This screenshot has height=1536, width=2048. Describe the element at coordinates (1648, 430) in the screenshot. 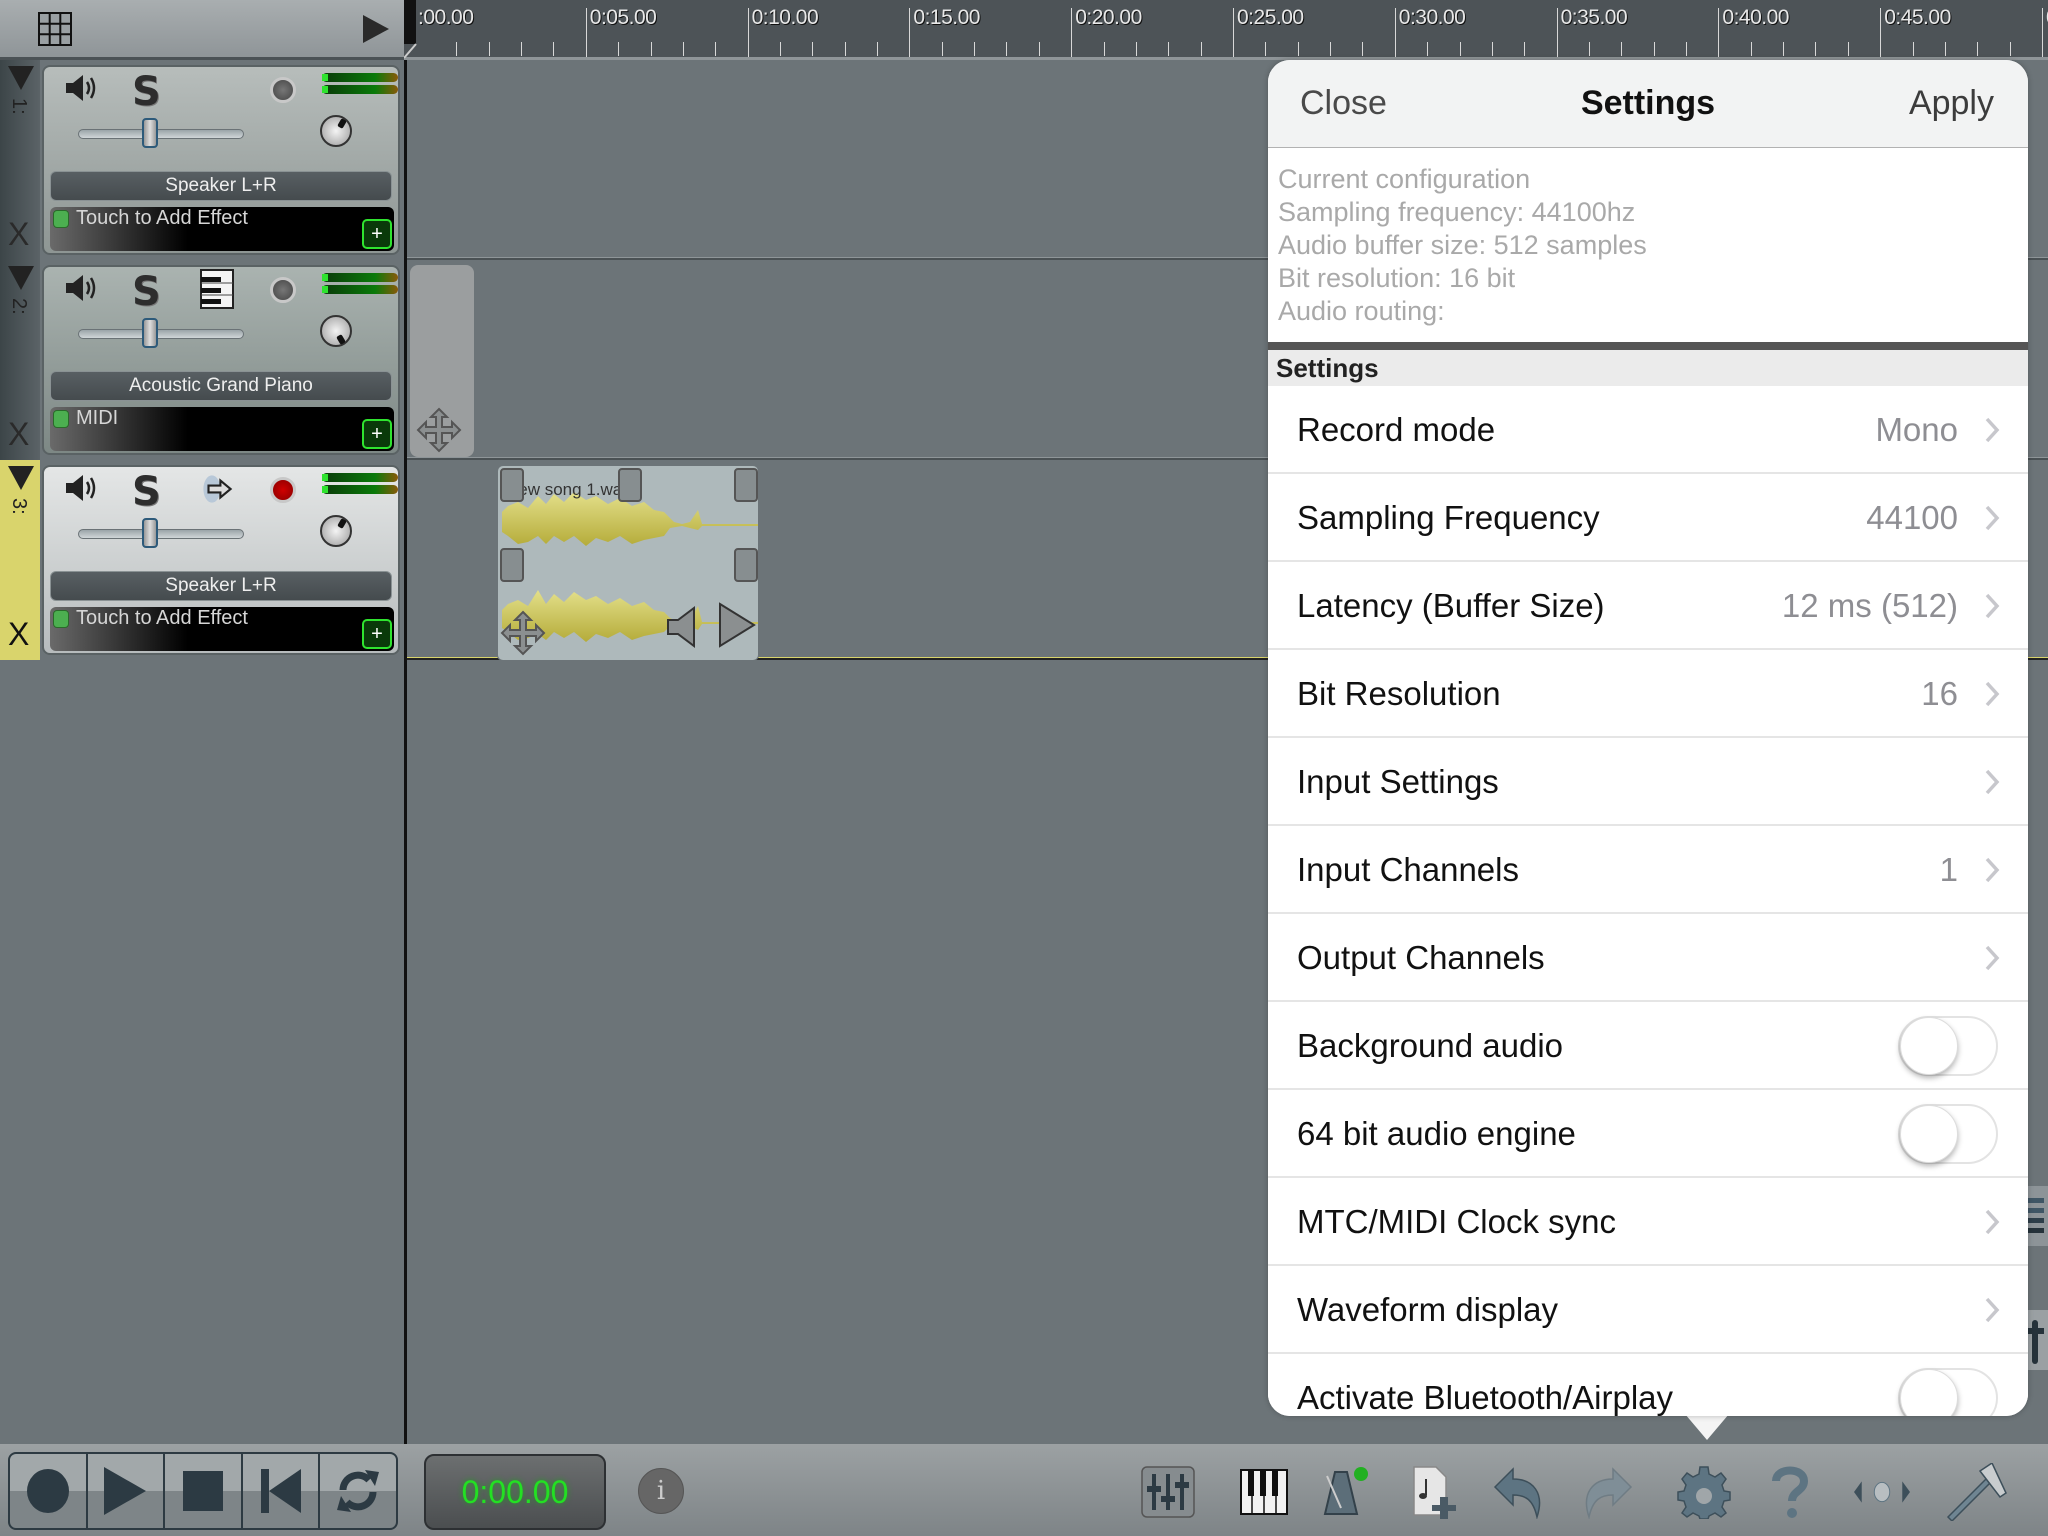

I see `settings-row-record-mode: Record mode Mono` at that location.